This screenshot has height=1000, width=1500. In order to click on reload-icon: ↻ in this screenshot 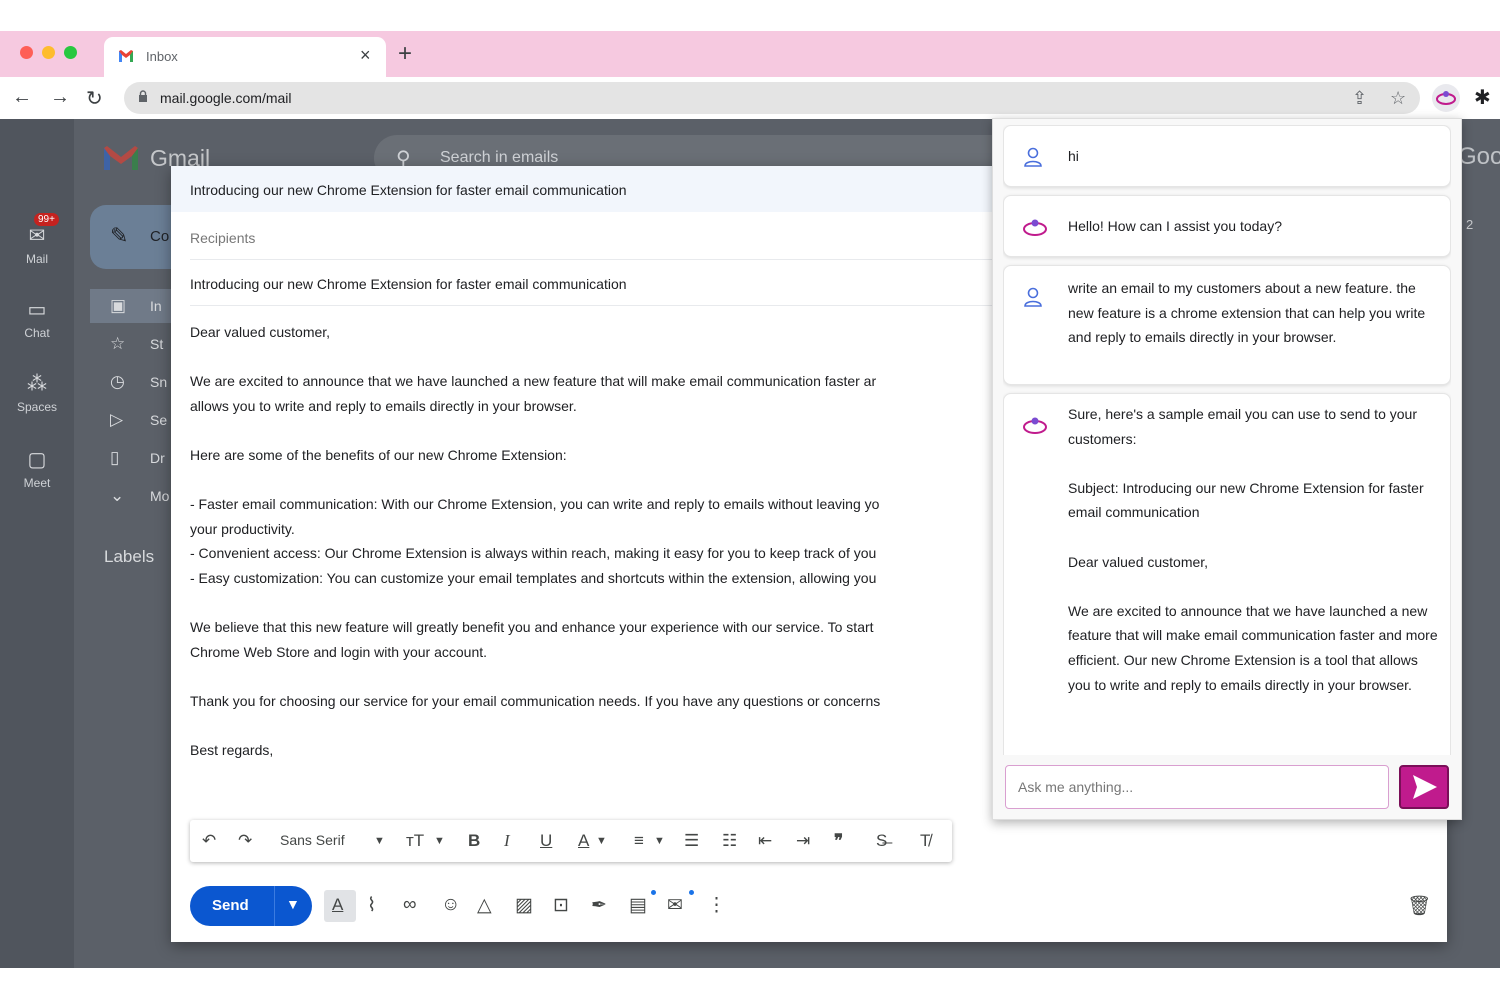, I will do `click(94, 98)`.